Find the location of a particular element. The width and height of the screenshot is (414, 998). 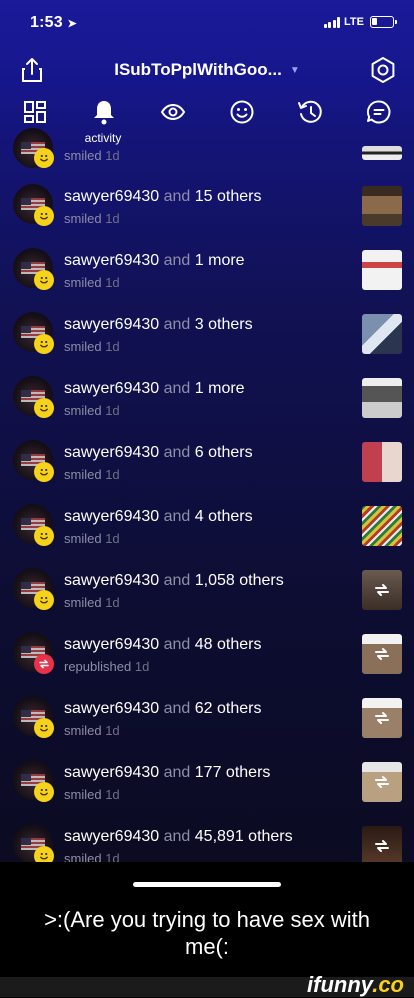

history-icon is located at coordinates (310, 111).